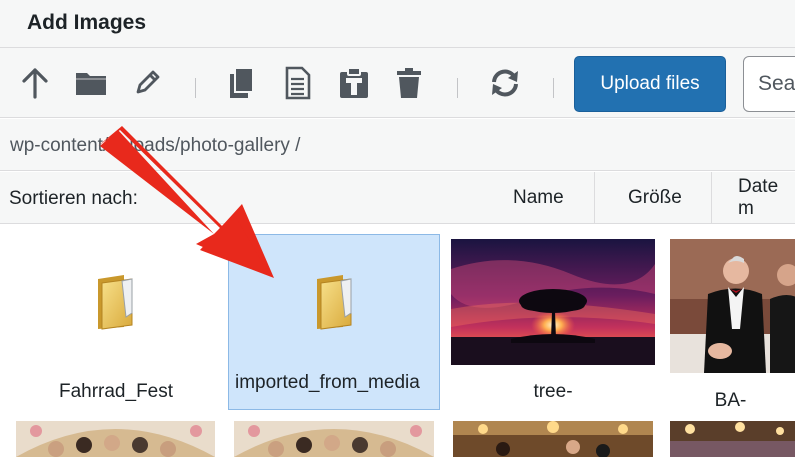  I want to click on dialog-header: Add Images, so click(397, 24).